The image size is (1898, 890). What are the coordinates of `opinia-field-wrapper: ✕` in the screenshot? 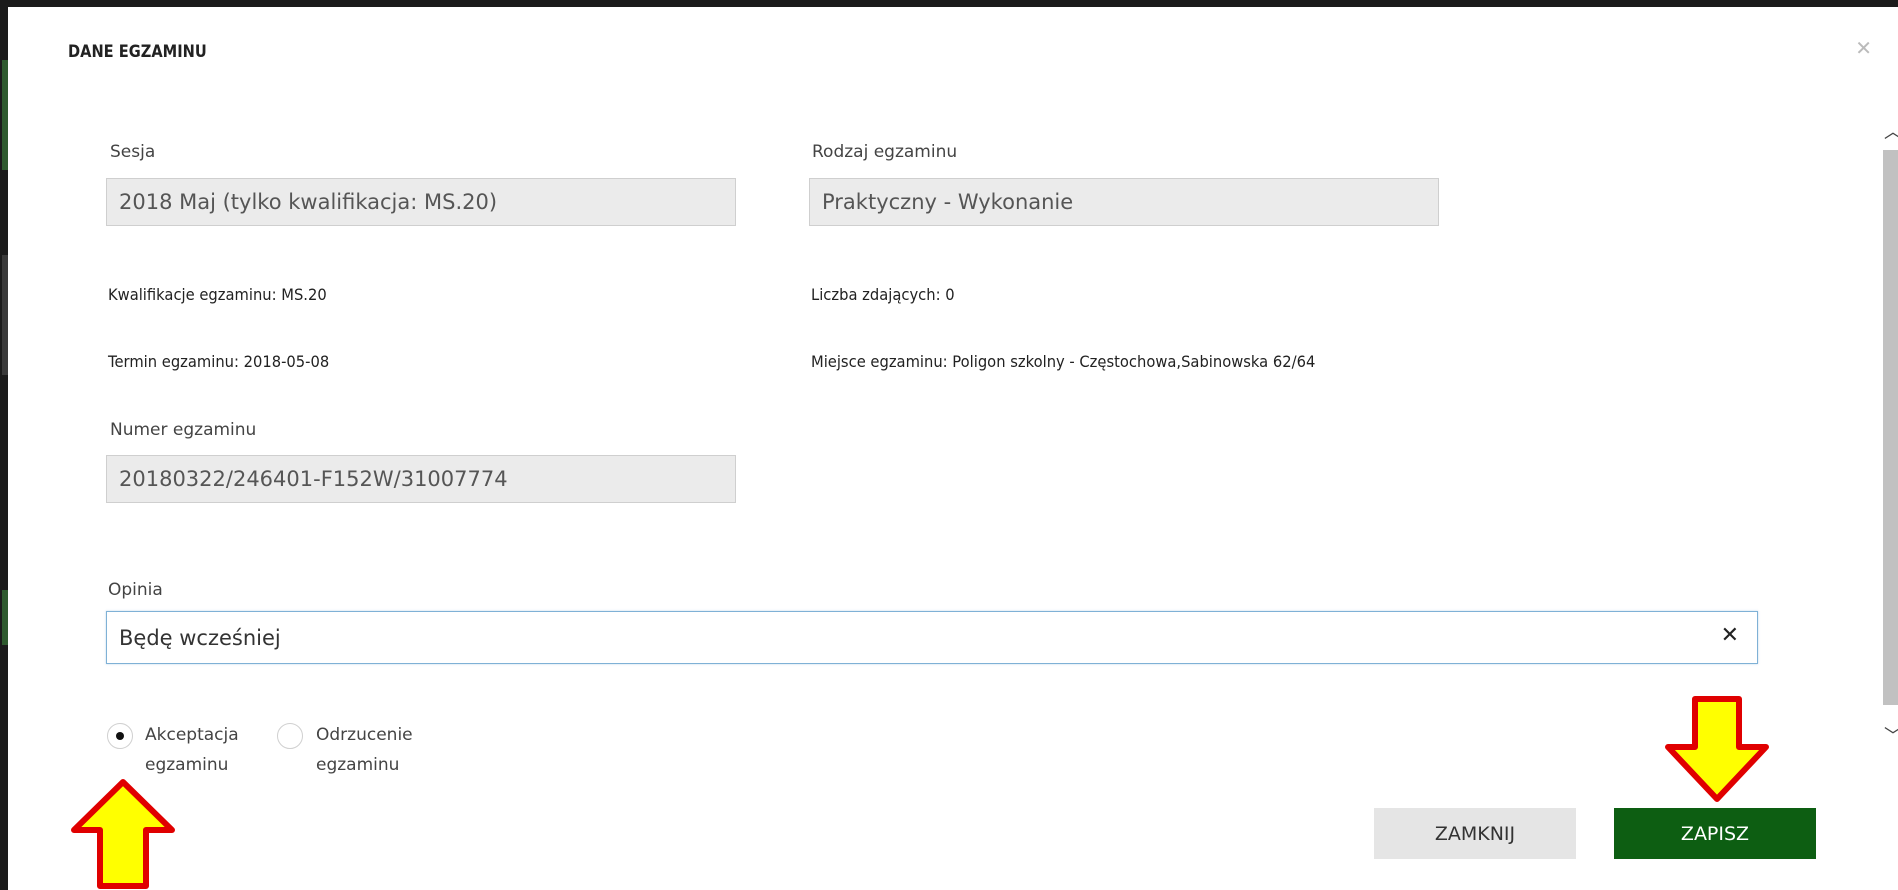 It's located at (932, 637).